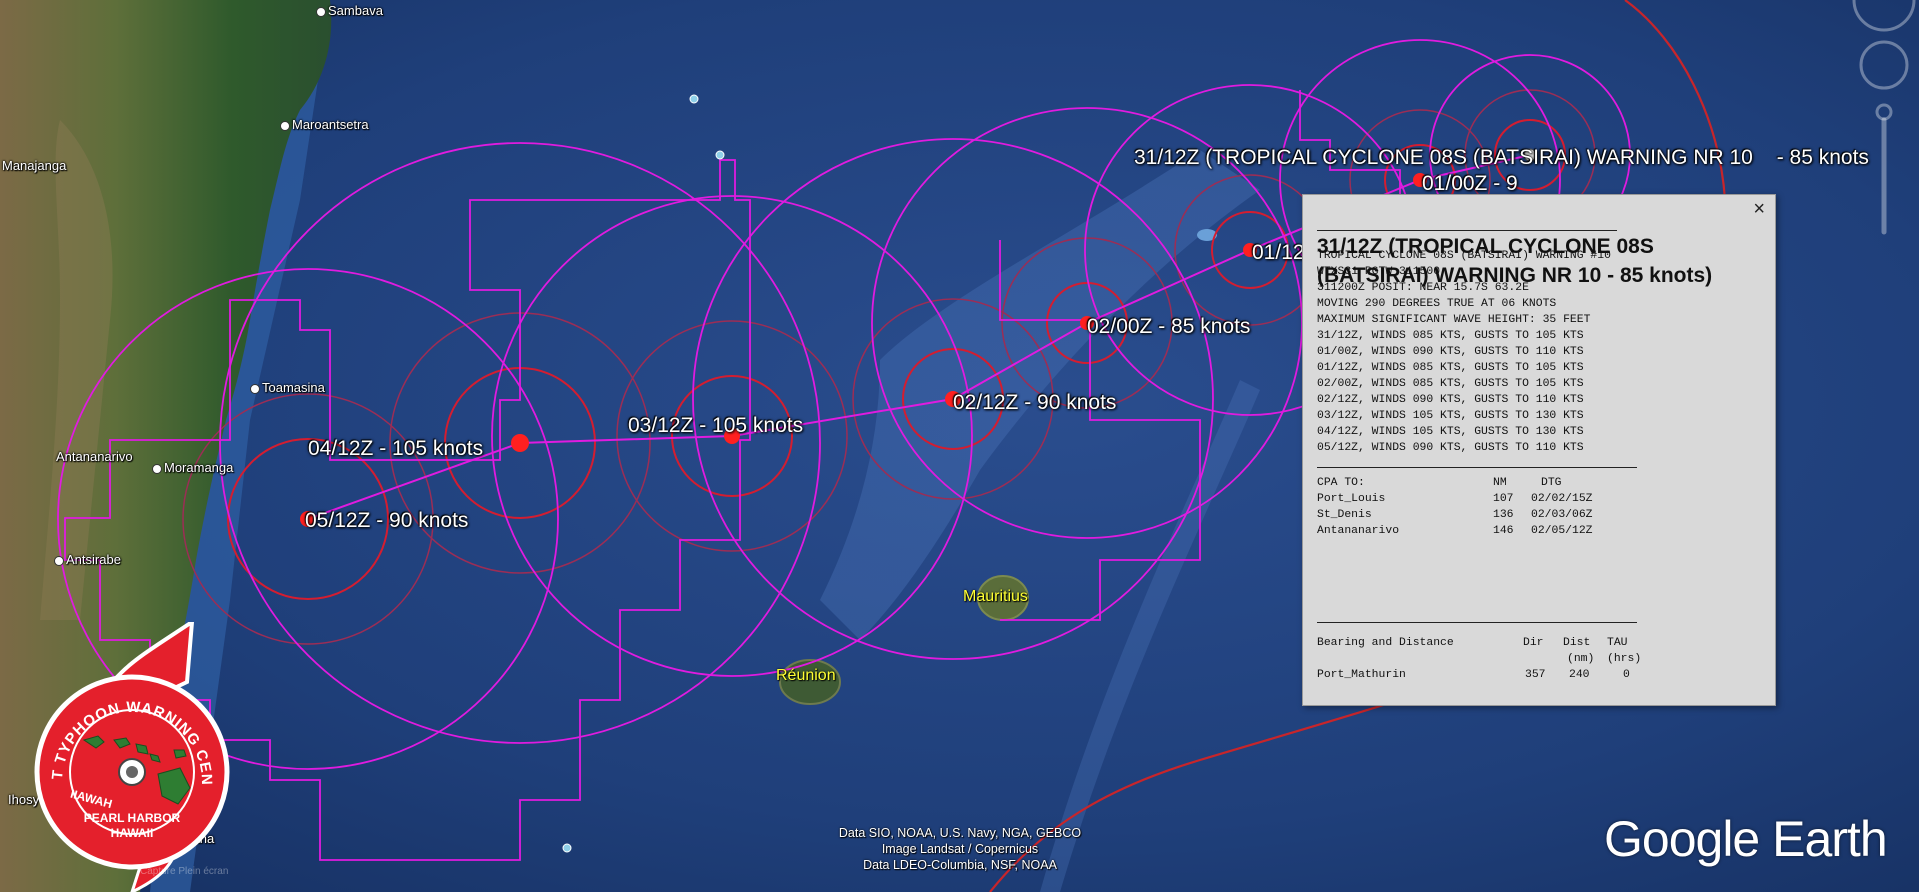 This screenshot has width=1919, height=892. What do you see at coordinates (1577, 643) in the screenshot?
I see `bearing-header-dist: Dist` at bounding box center [1577, 643].